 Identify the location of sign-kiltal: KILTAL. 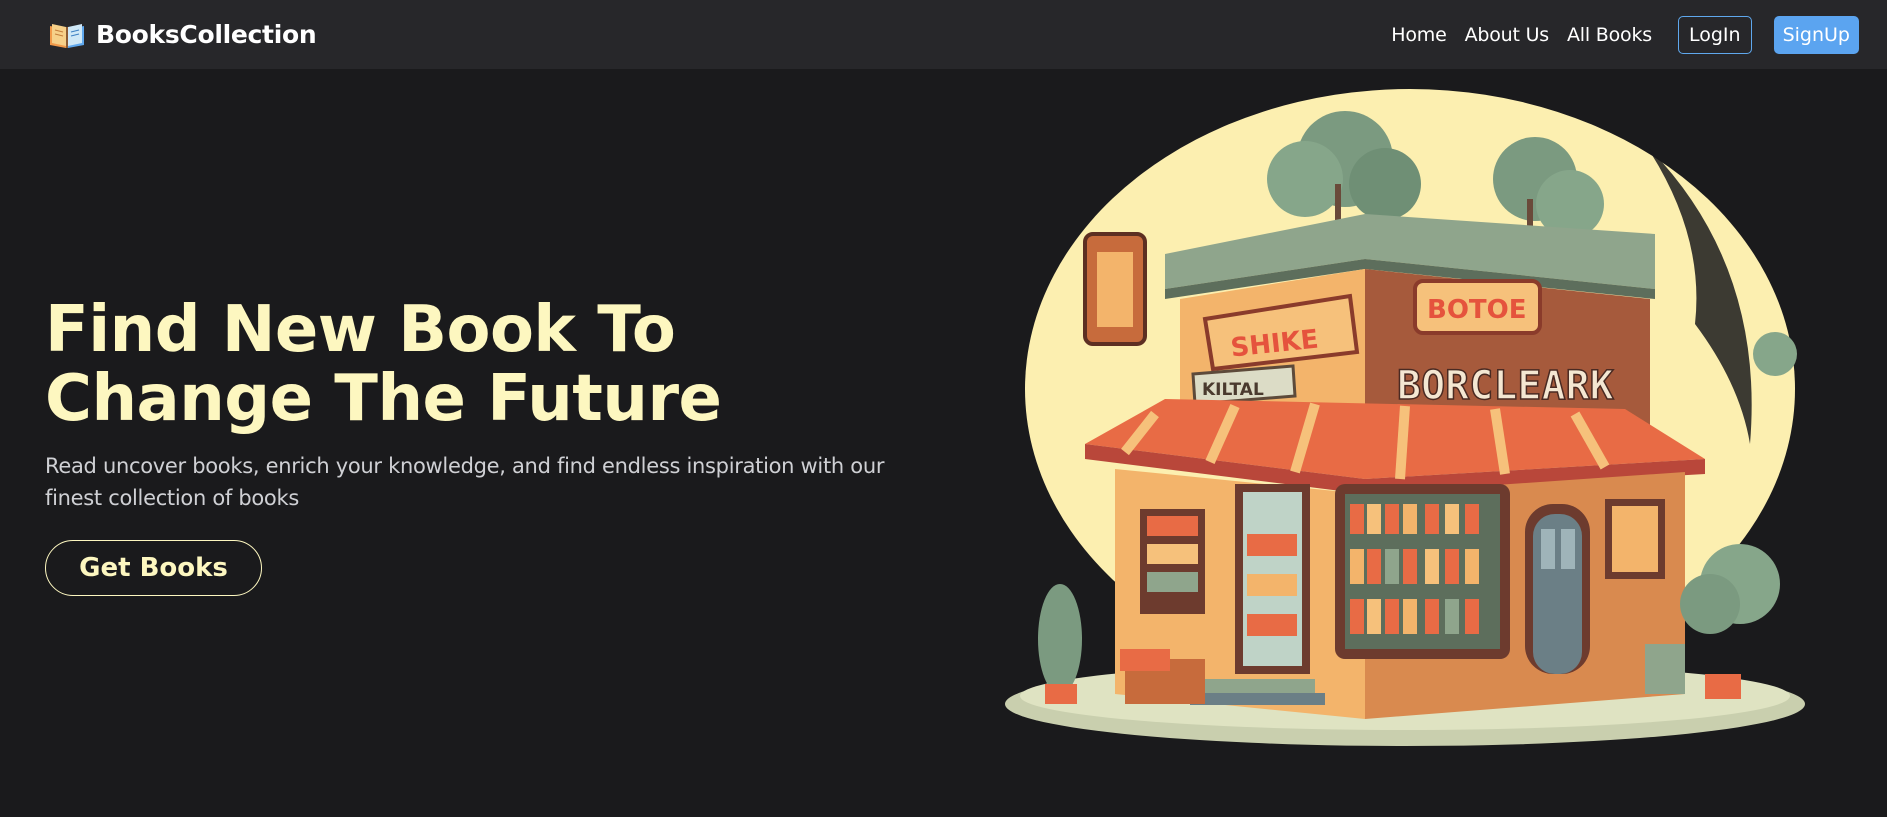
(1233, 390).